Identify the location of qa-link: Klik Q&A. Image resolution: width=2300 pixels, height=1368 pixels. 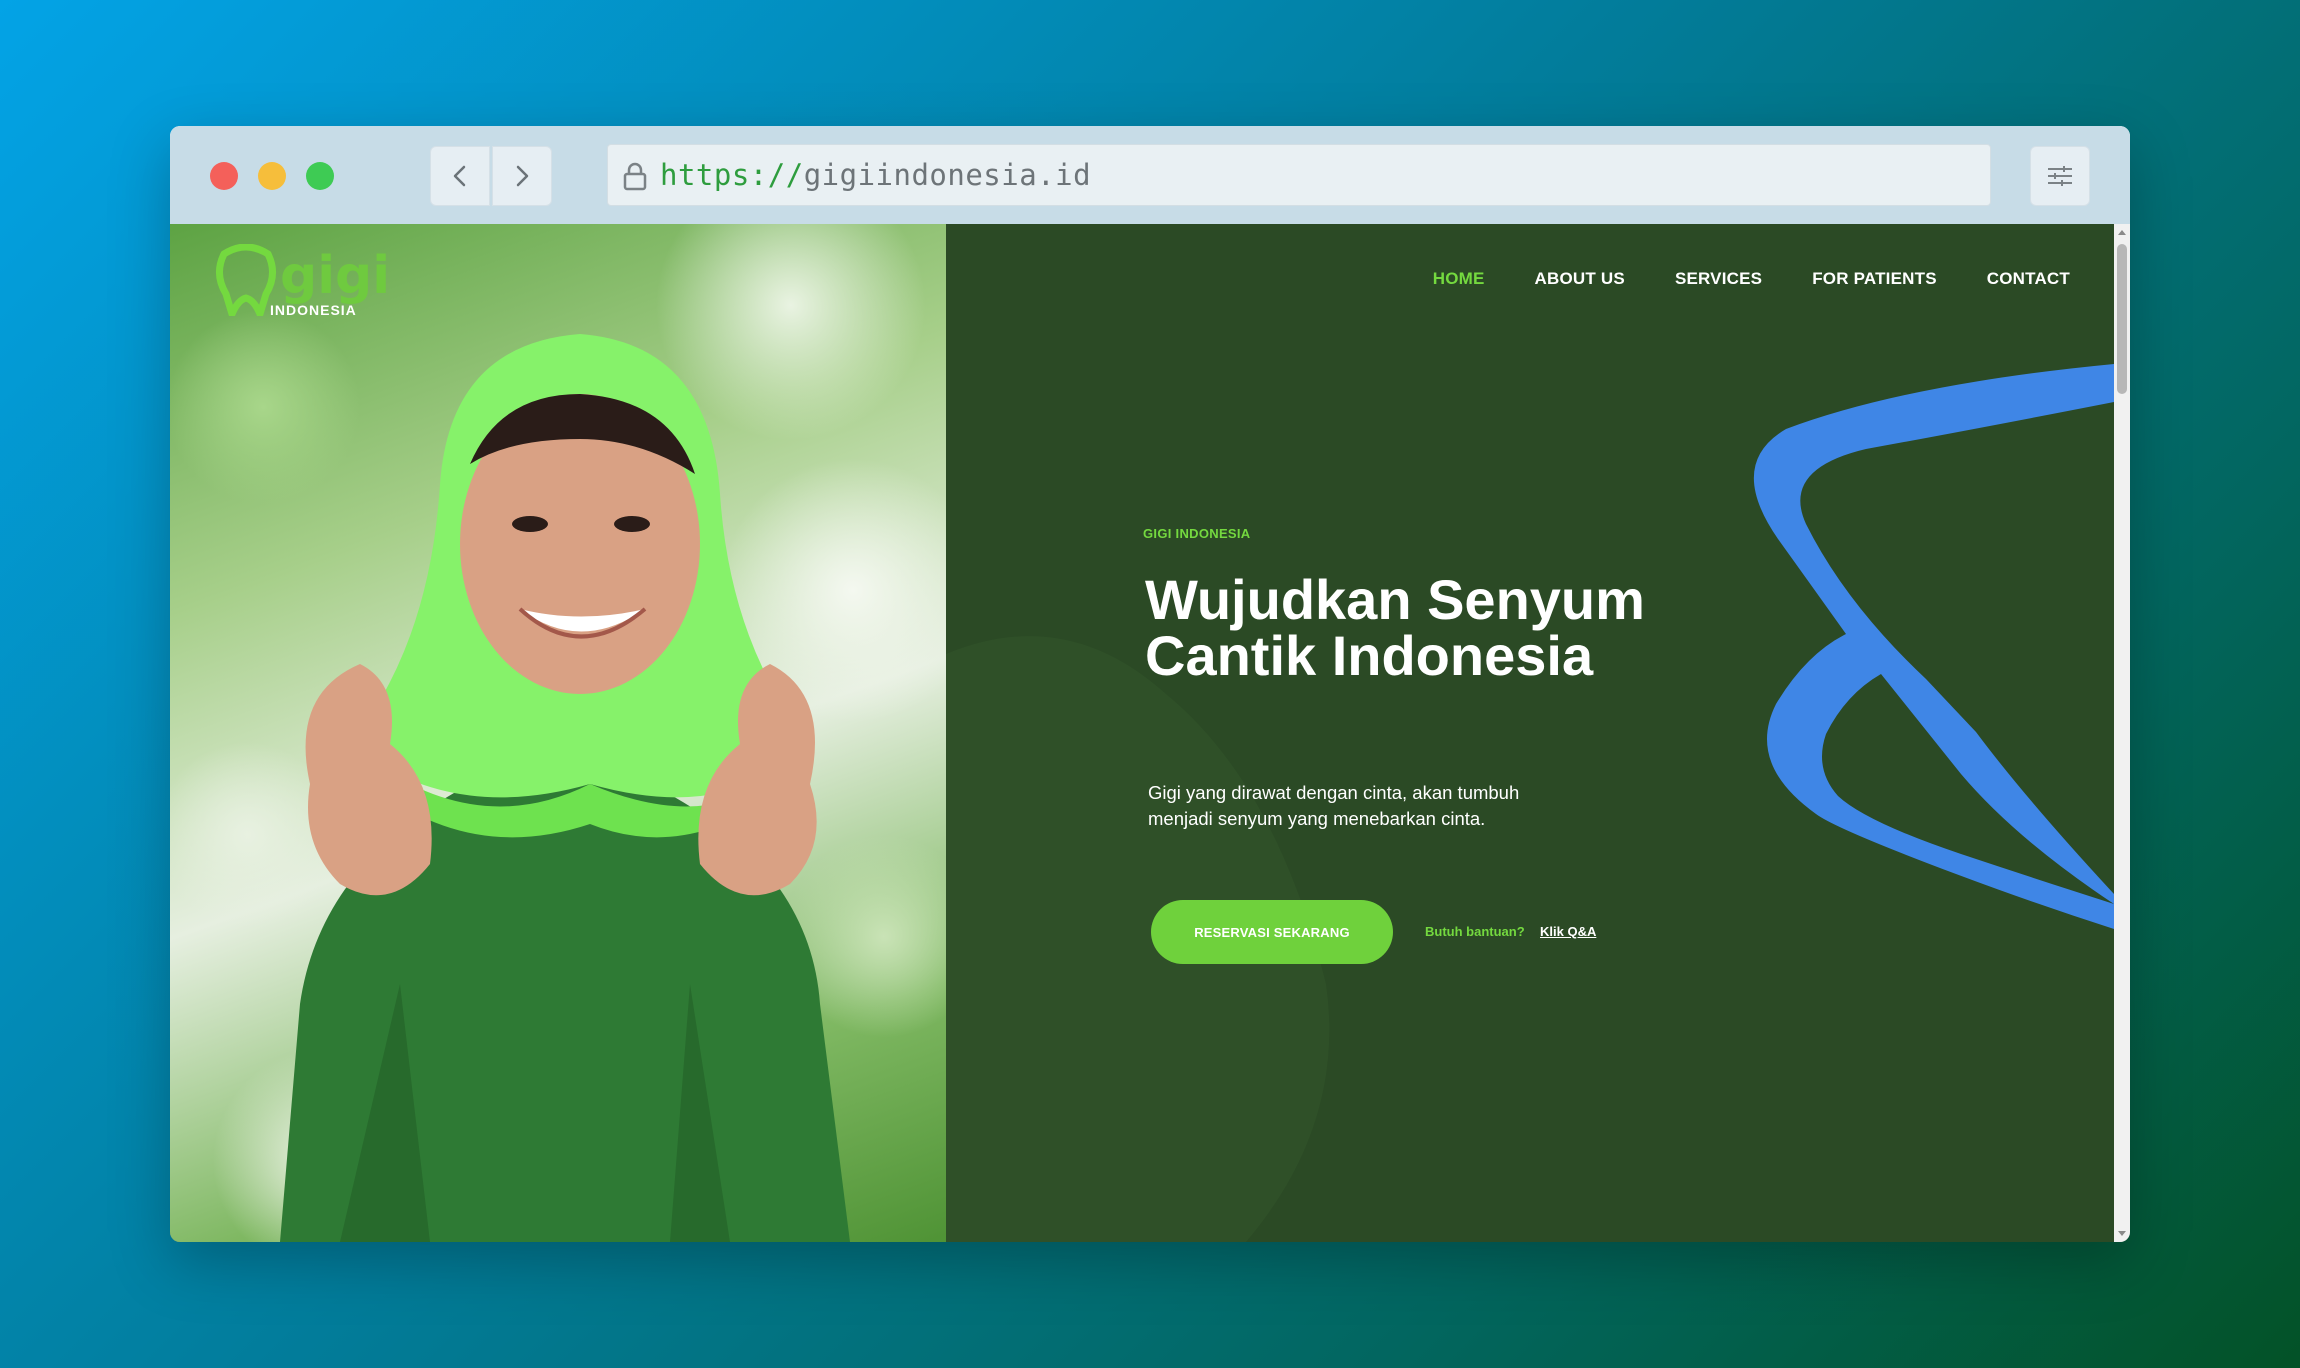
(1568, 931).